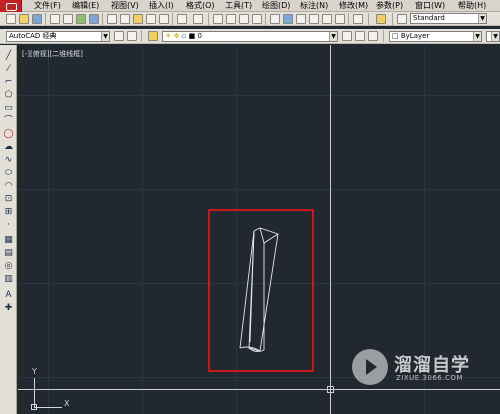 This screenshot has width=500, height=414. I want to click on watermark: 溜溜自学 ZIXUE.3066.COM, so click(412, 371).